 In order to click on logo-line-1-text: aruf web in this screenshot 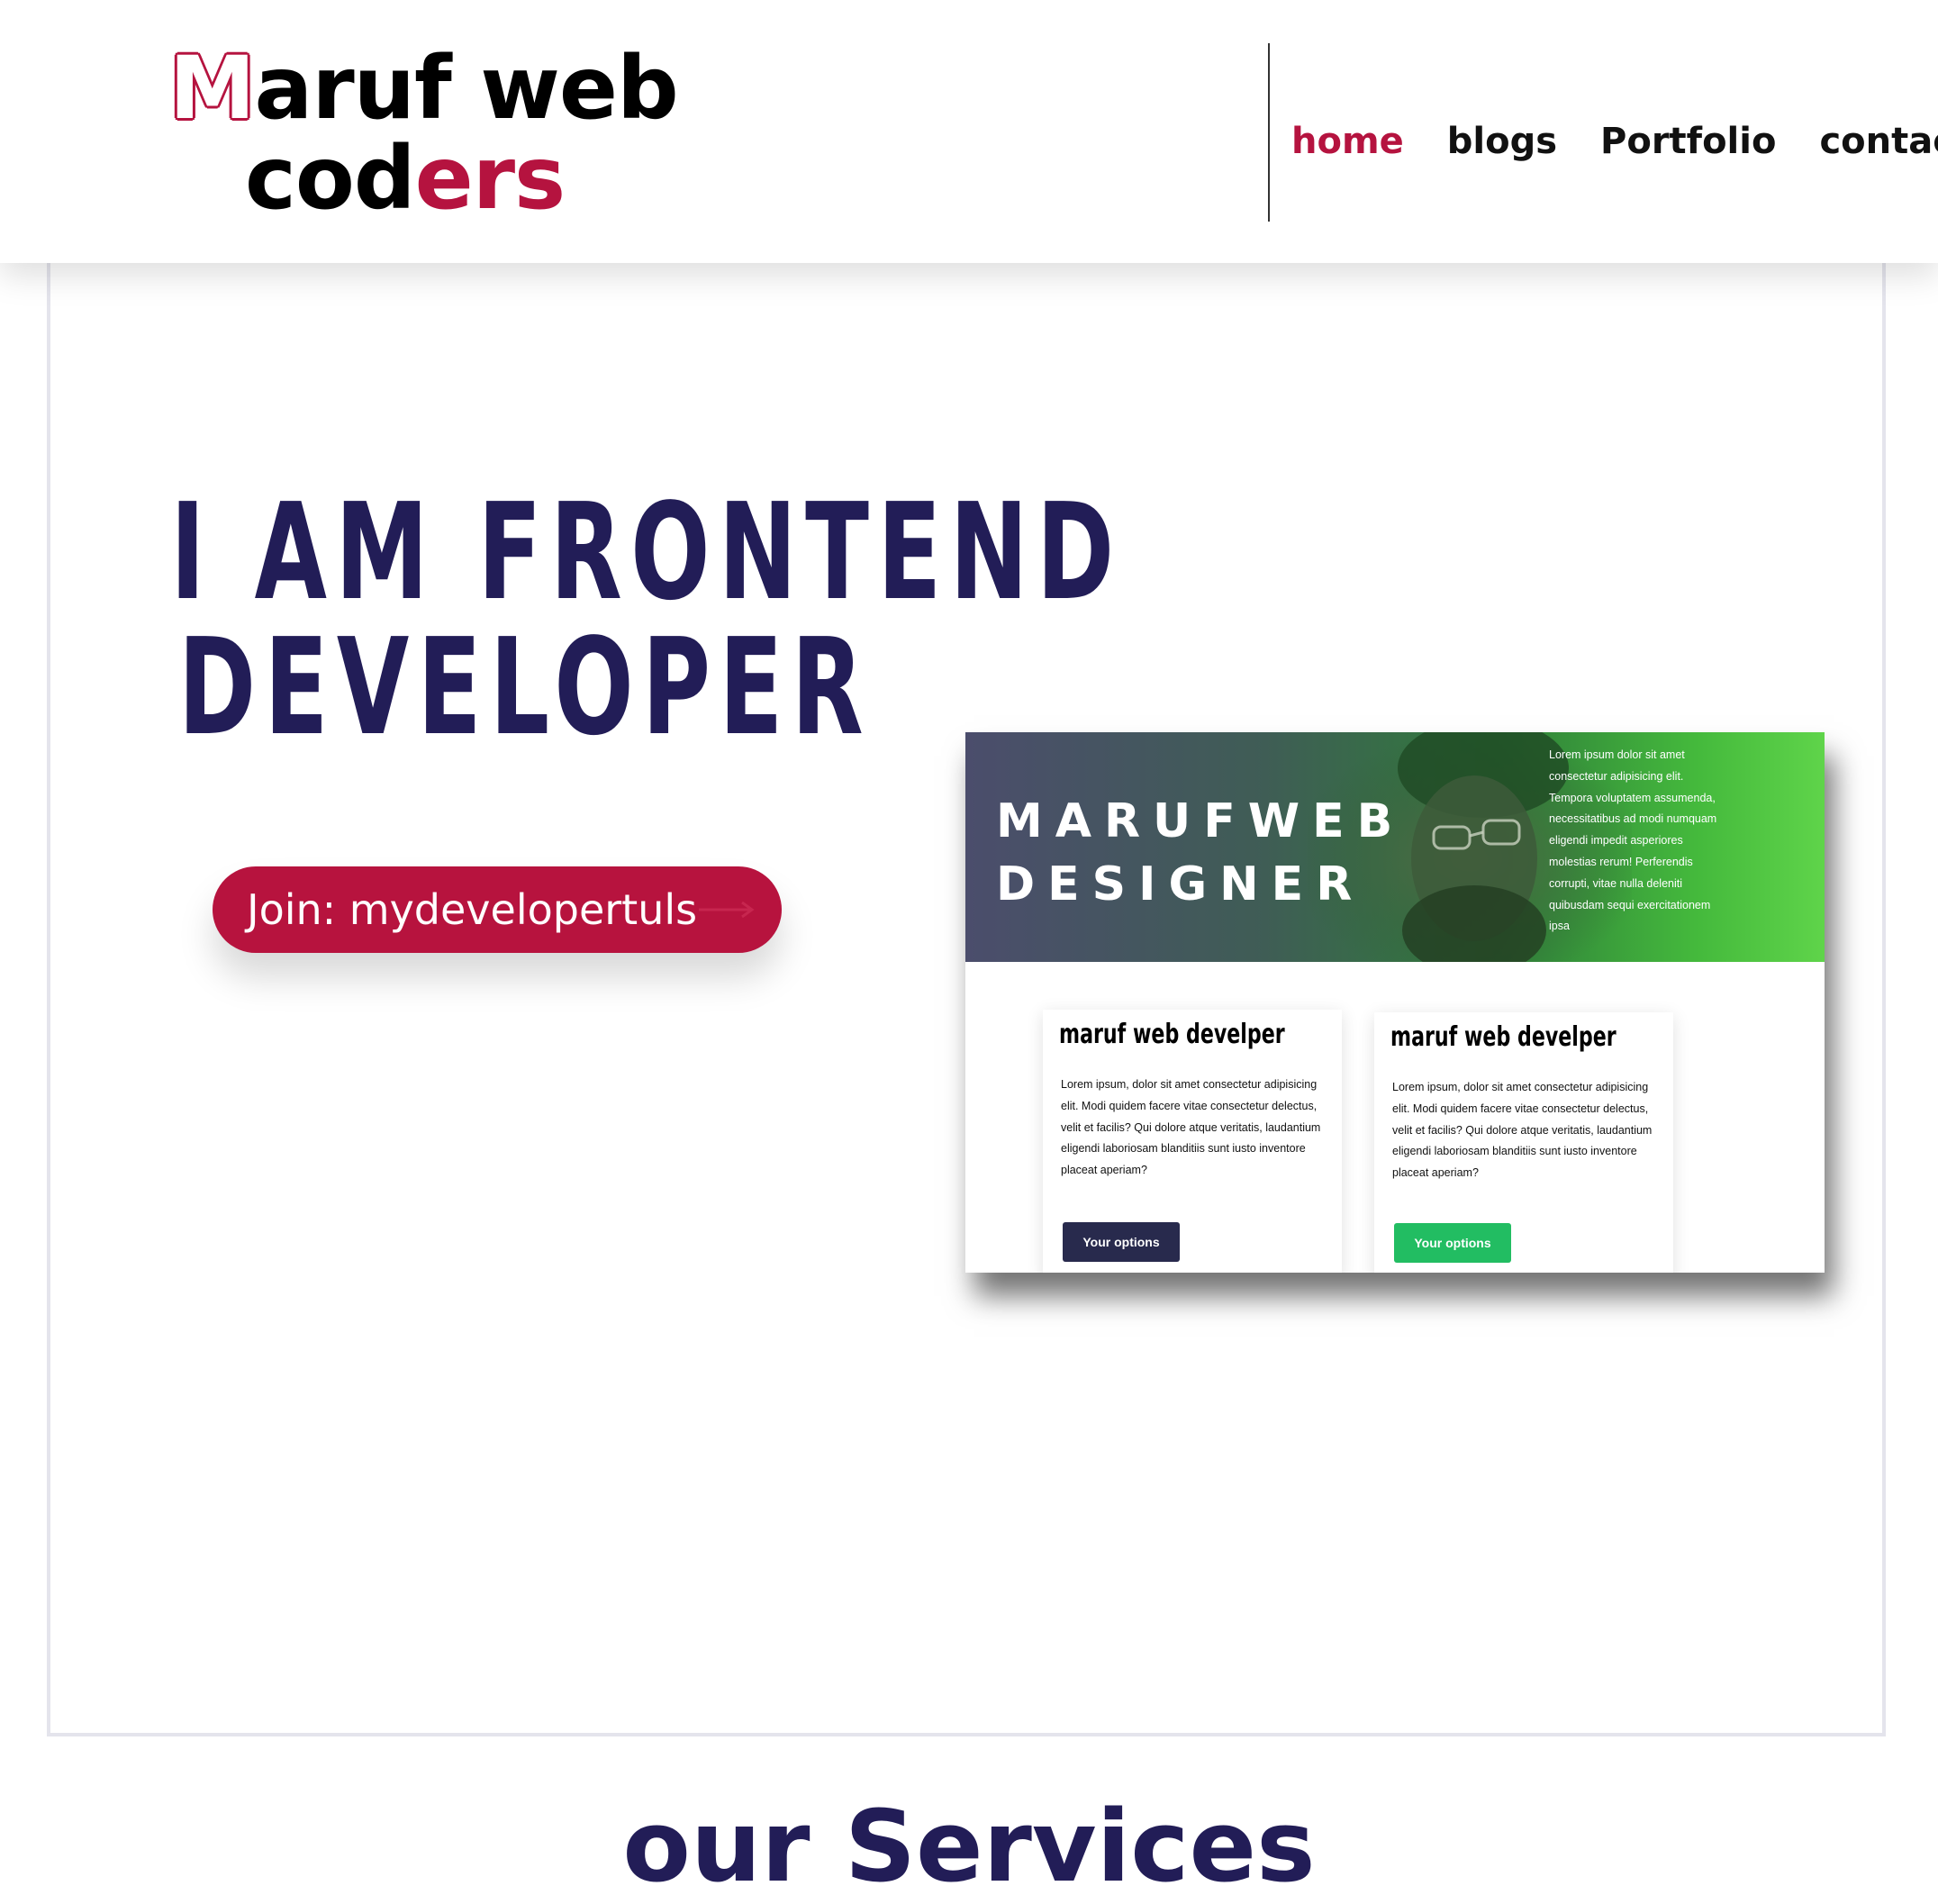, I will do `click(467, 89)`.